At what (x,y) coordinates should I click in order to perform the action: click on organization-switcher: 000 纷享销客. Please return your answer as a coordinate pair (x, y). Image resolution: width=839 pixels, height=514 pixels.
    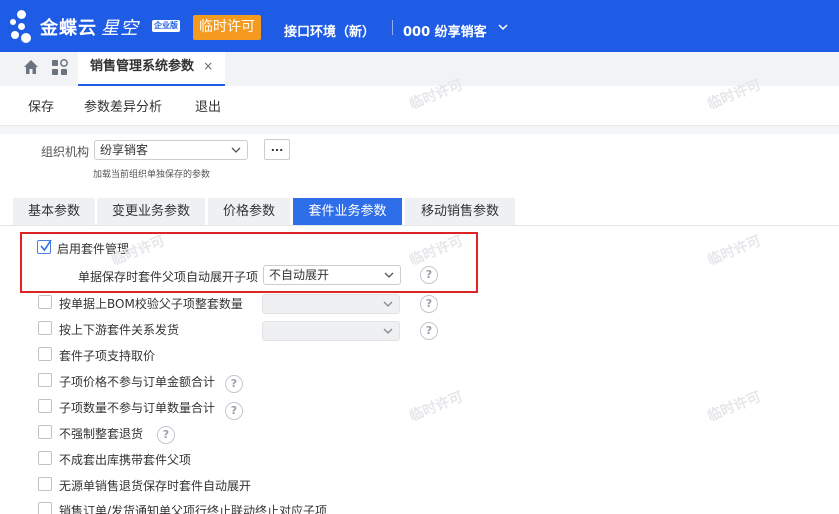
    Looking at the image, I should click on (445, 30).